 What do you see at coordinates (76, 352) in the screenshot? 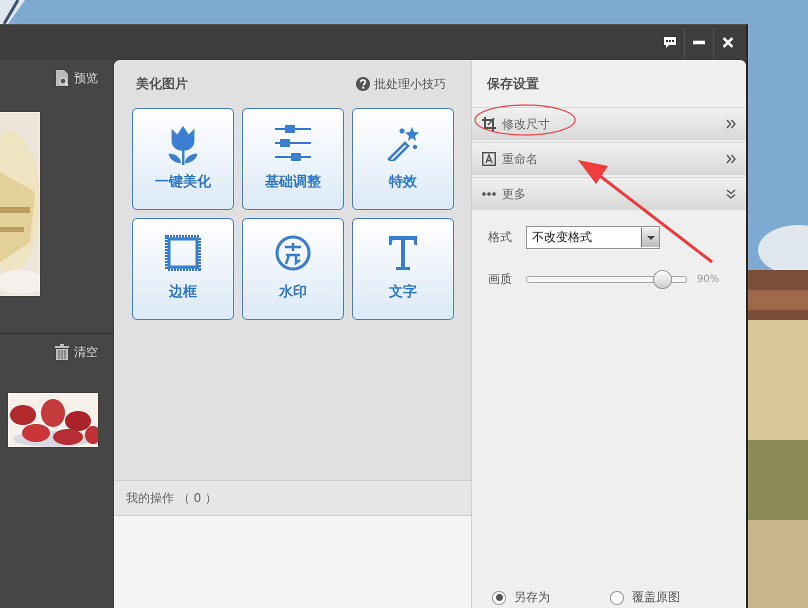
I see `clear-button: 清空` at bounding box center [76, 352].